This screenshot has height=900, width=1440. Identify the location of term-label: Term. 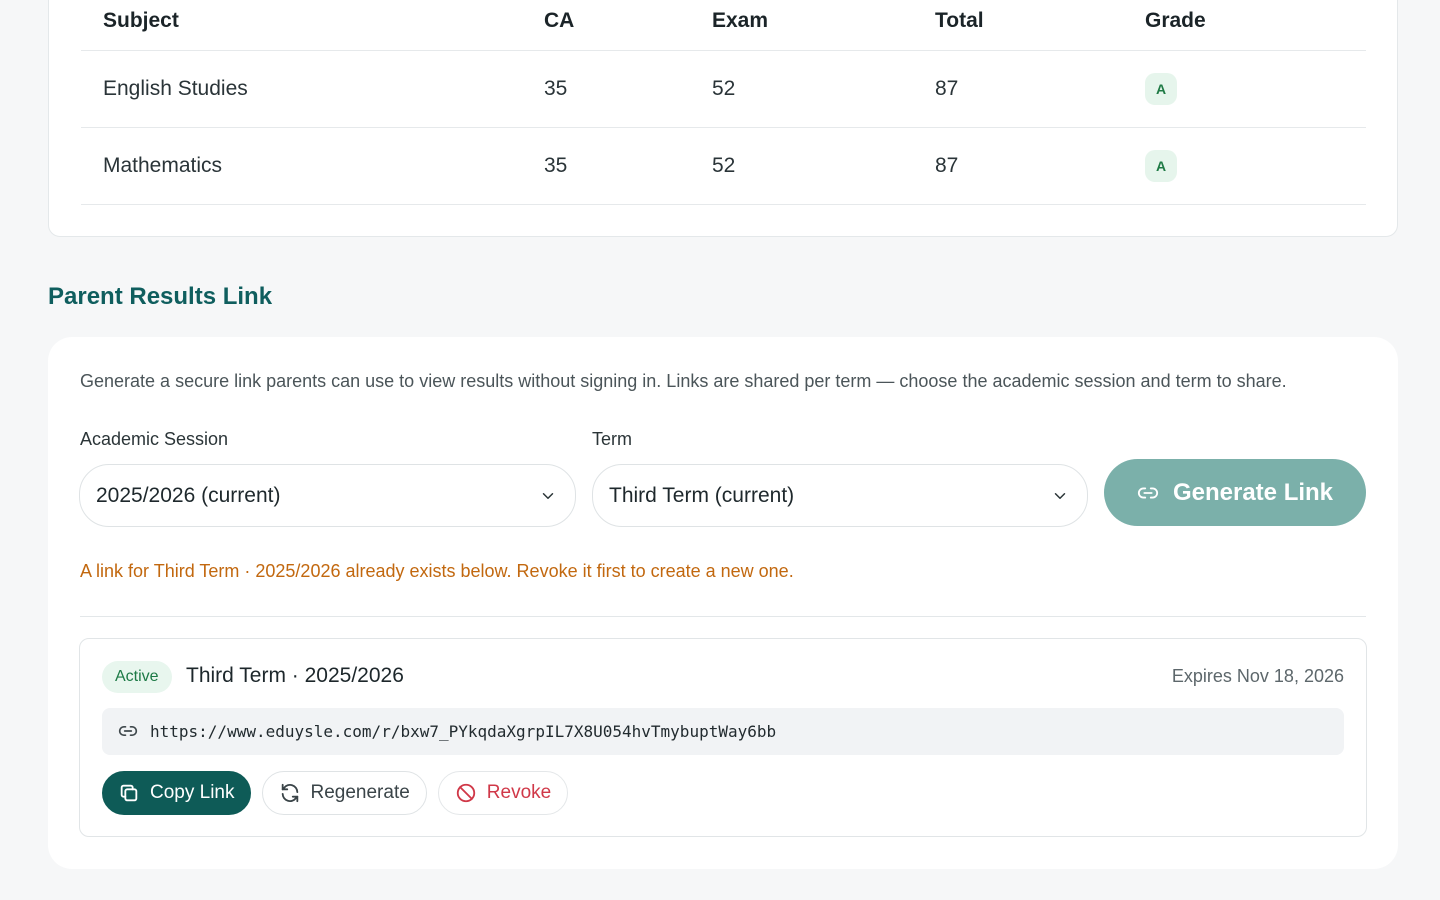
(612, 439).